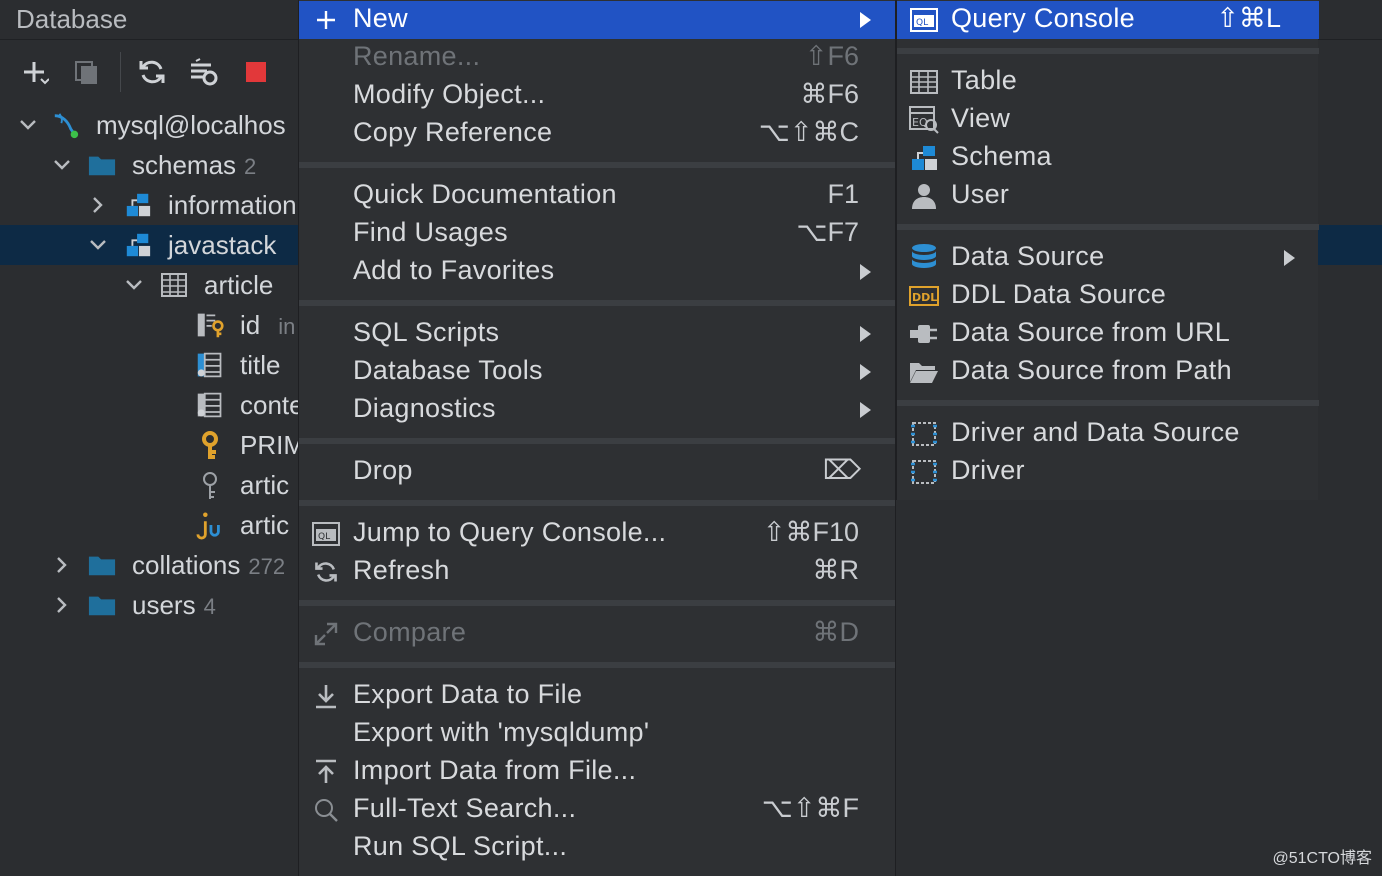 The width and height of the screenshot is (1382, 876). I want to click on menu-item-label: Database Tools, so click(448, 370).